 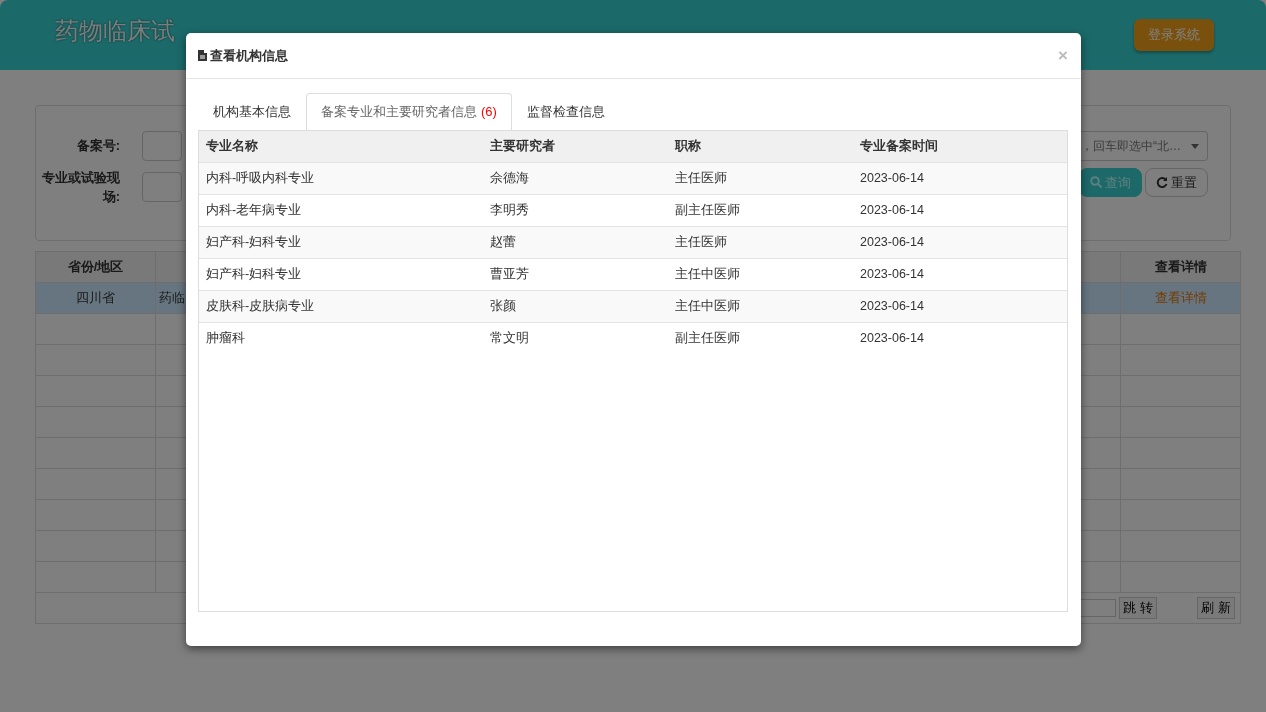 I want to click on table-cell: 妇产科-妇科专业, so click(x=341, y=242).